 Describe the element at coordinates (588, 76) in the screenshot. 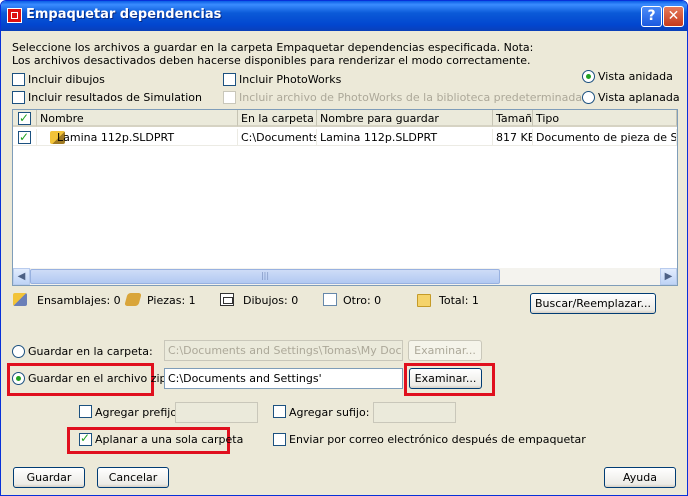

I see `nested-view-radio` at that location.